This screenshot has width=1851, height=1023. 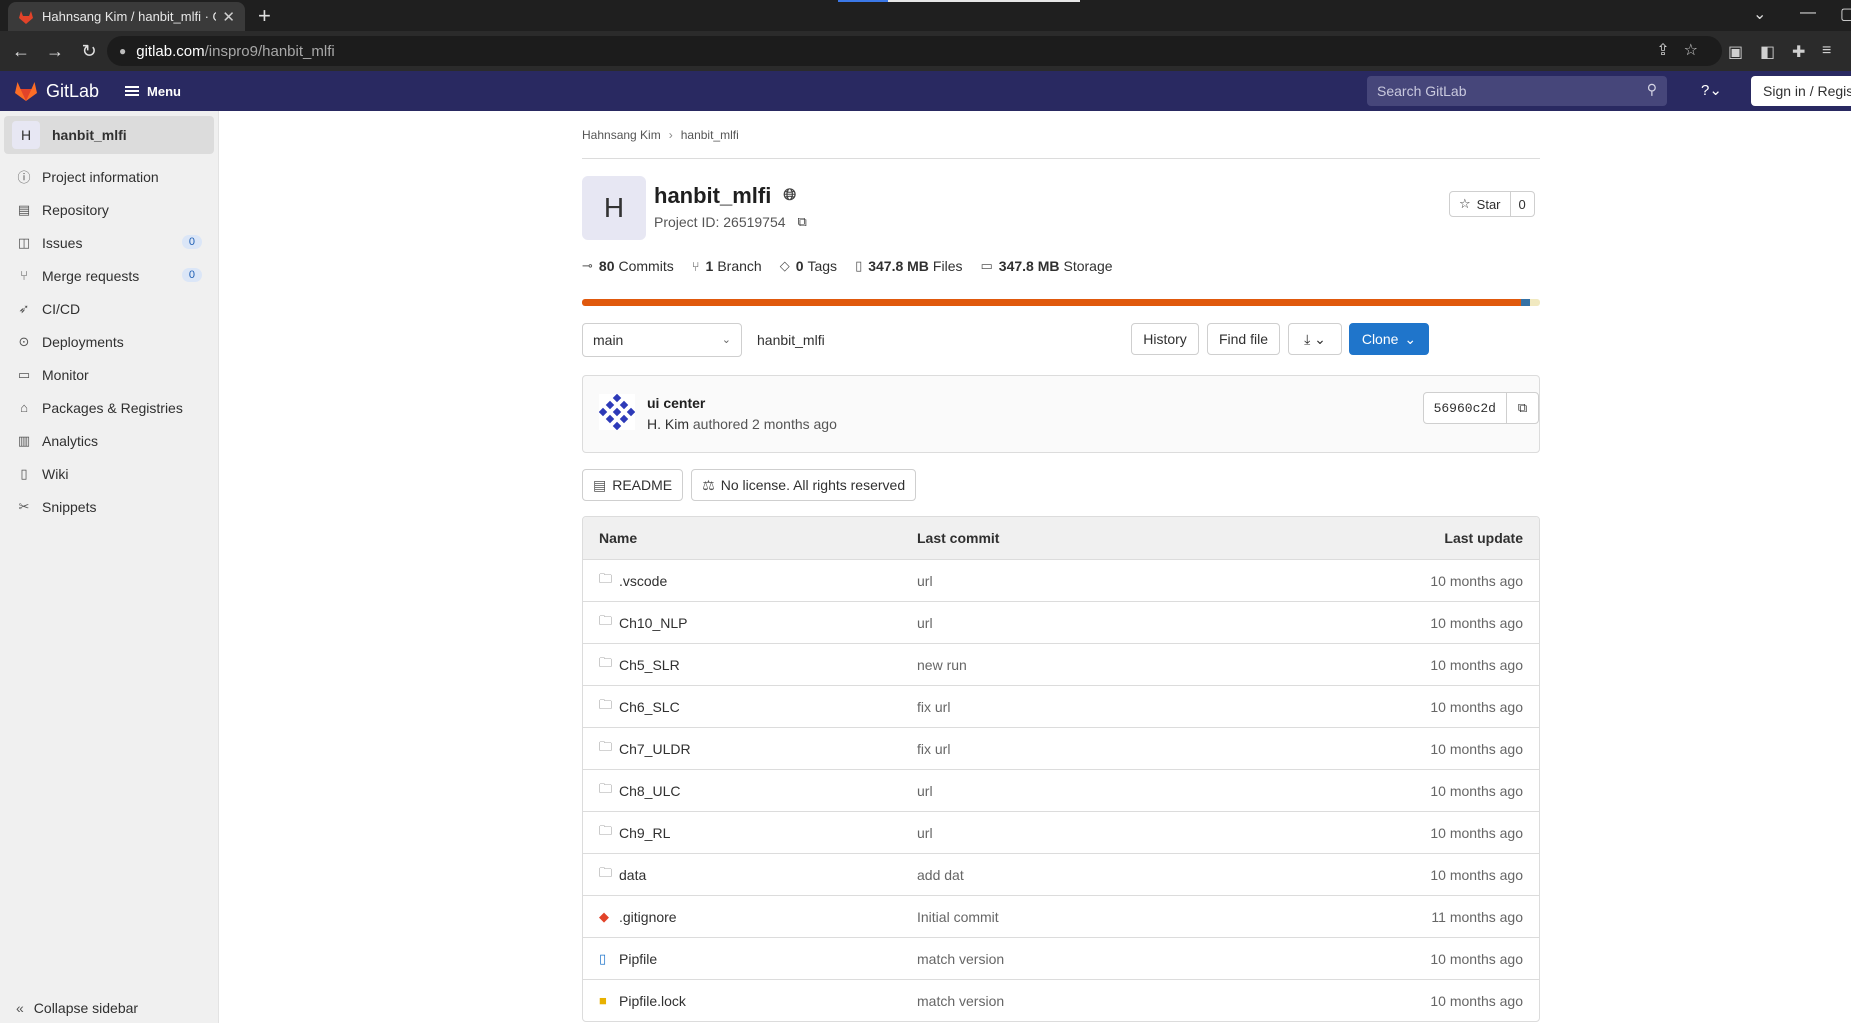 I want to click on history-button: History, so click(x=1165, y=339).